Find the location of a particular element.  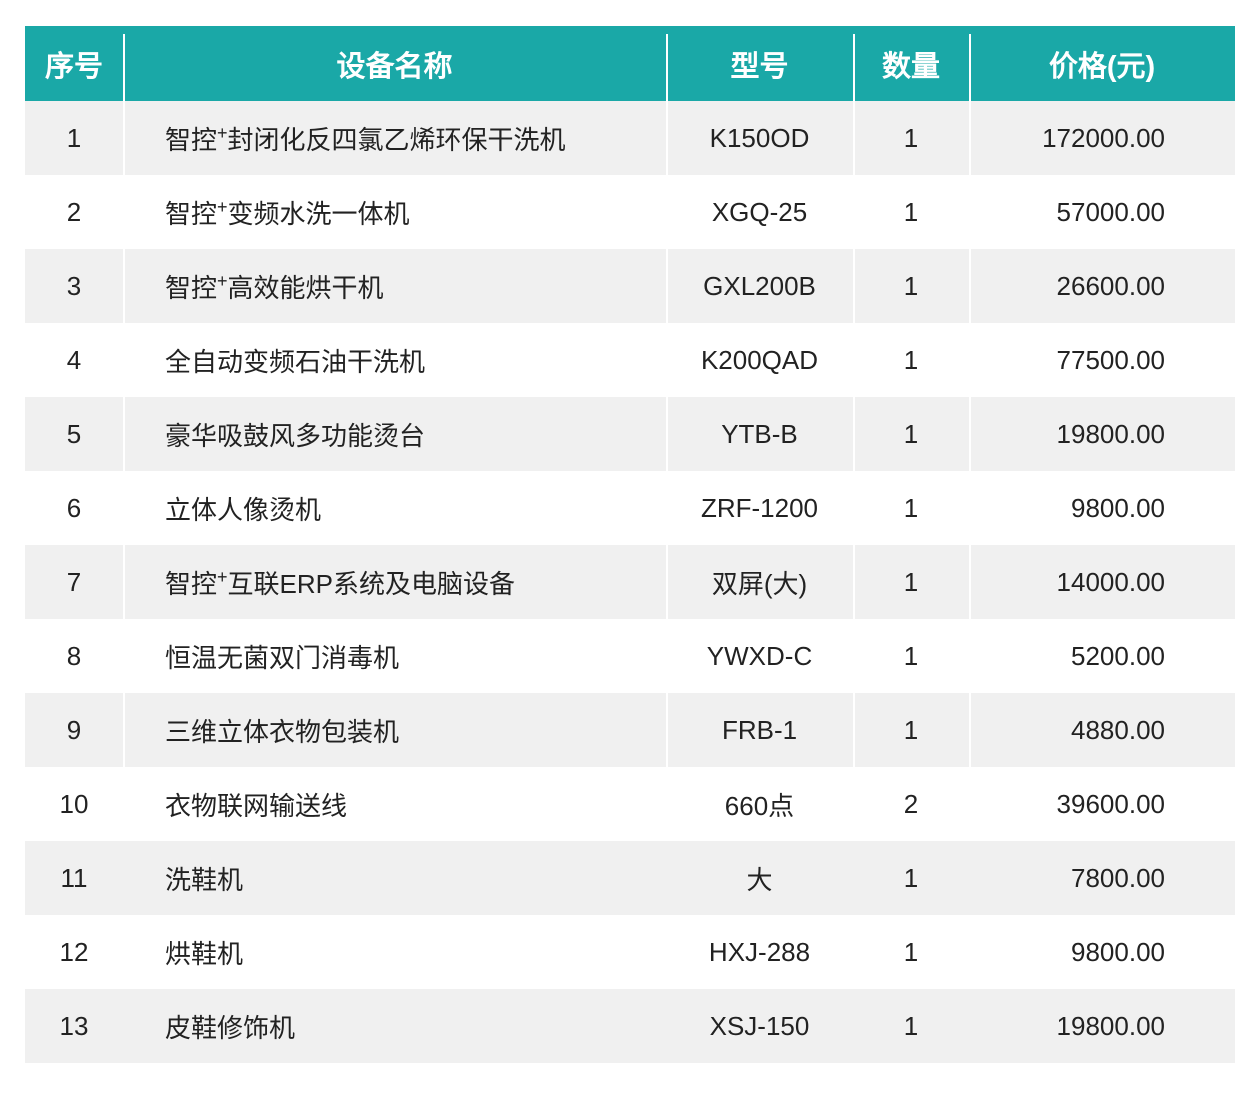

name-text: 三维立体衣物包装机 is located at coordinates (282, 731).